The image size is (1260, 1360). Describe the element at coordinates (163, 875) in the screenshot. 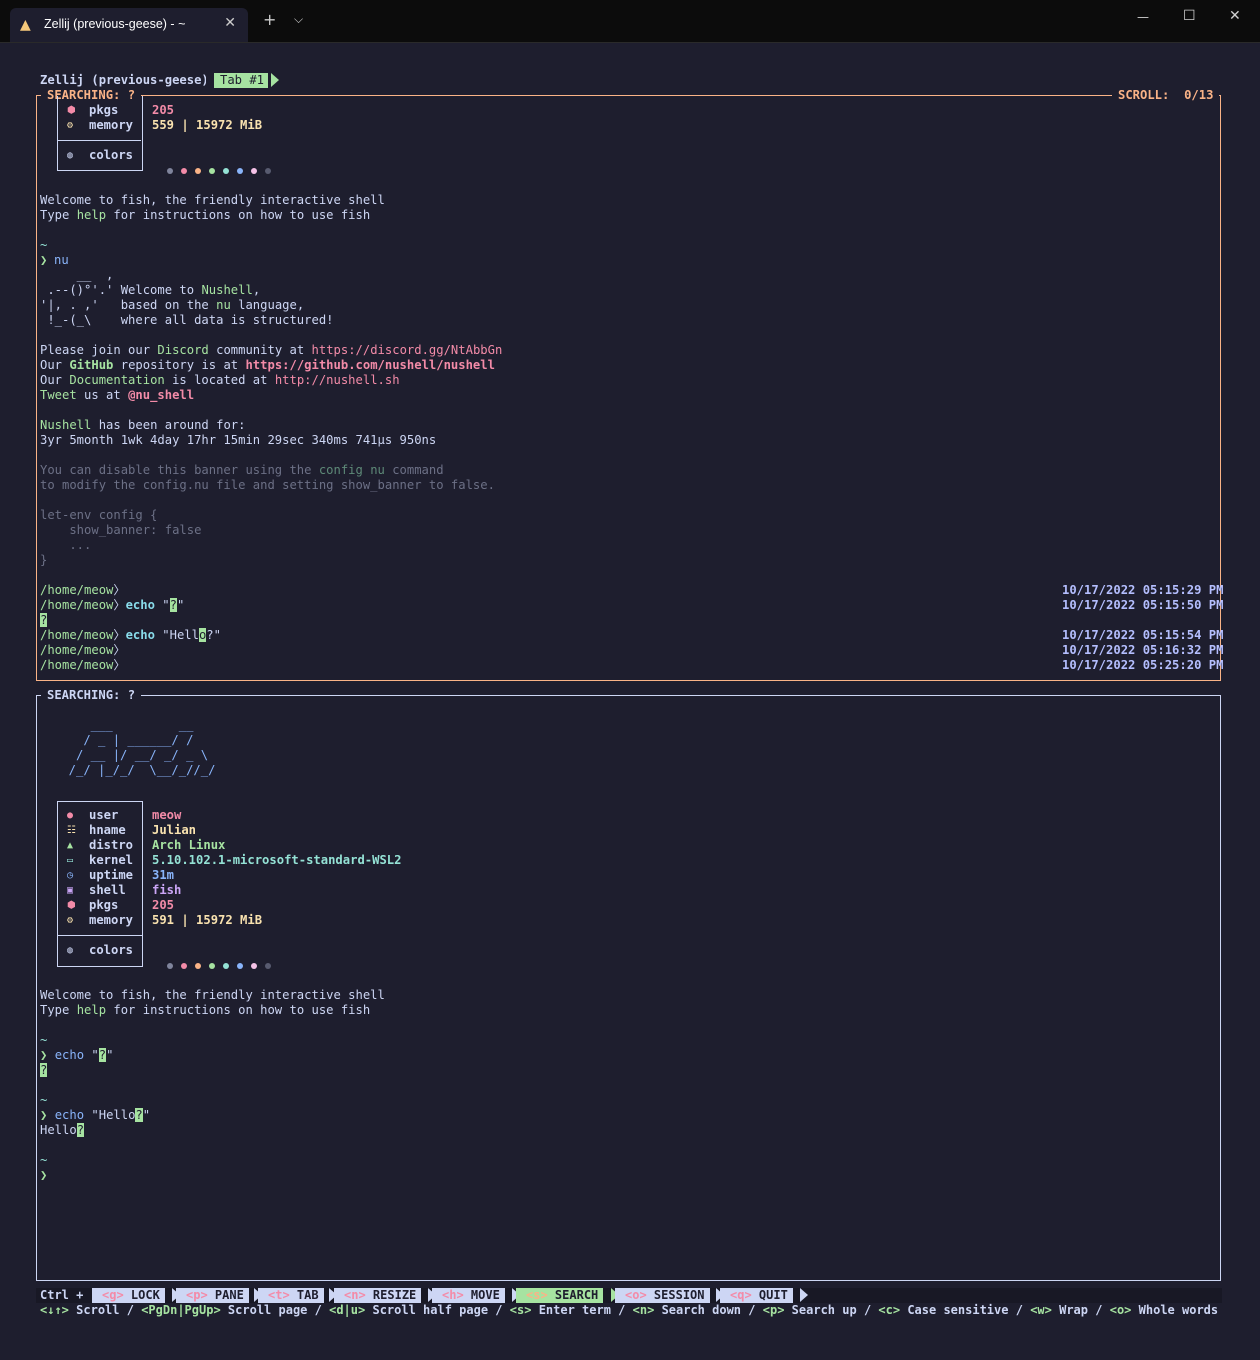

I see `sysinfo-value: 31m` at that location.